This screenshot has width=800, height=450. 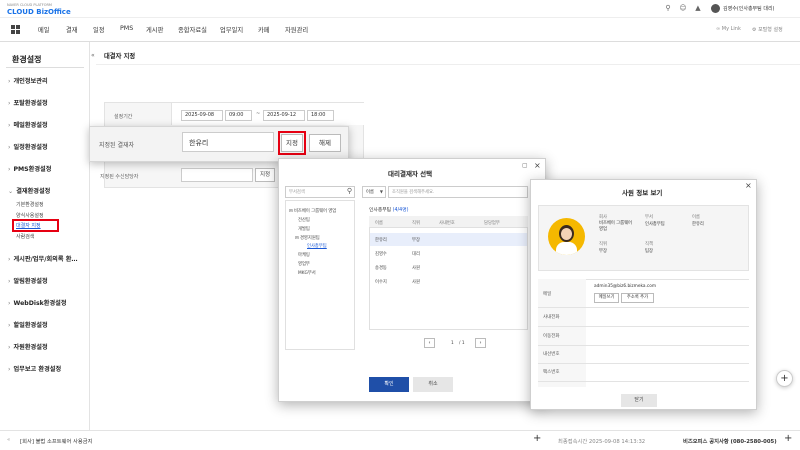 What do you see at coordinates (307, 273) in the screenshot?
I see `tree-item: MKG부서` at bounding box center [307, 273].